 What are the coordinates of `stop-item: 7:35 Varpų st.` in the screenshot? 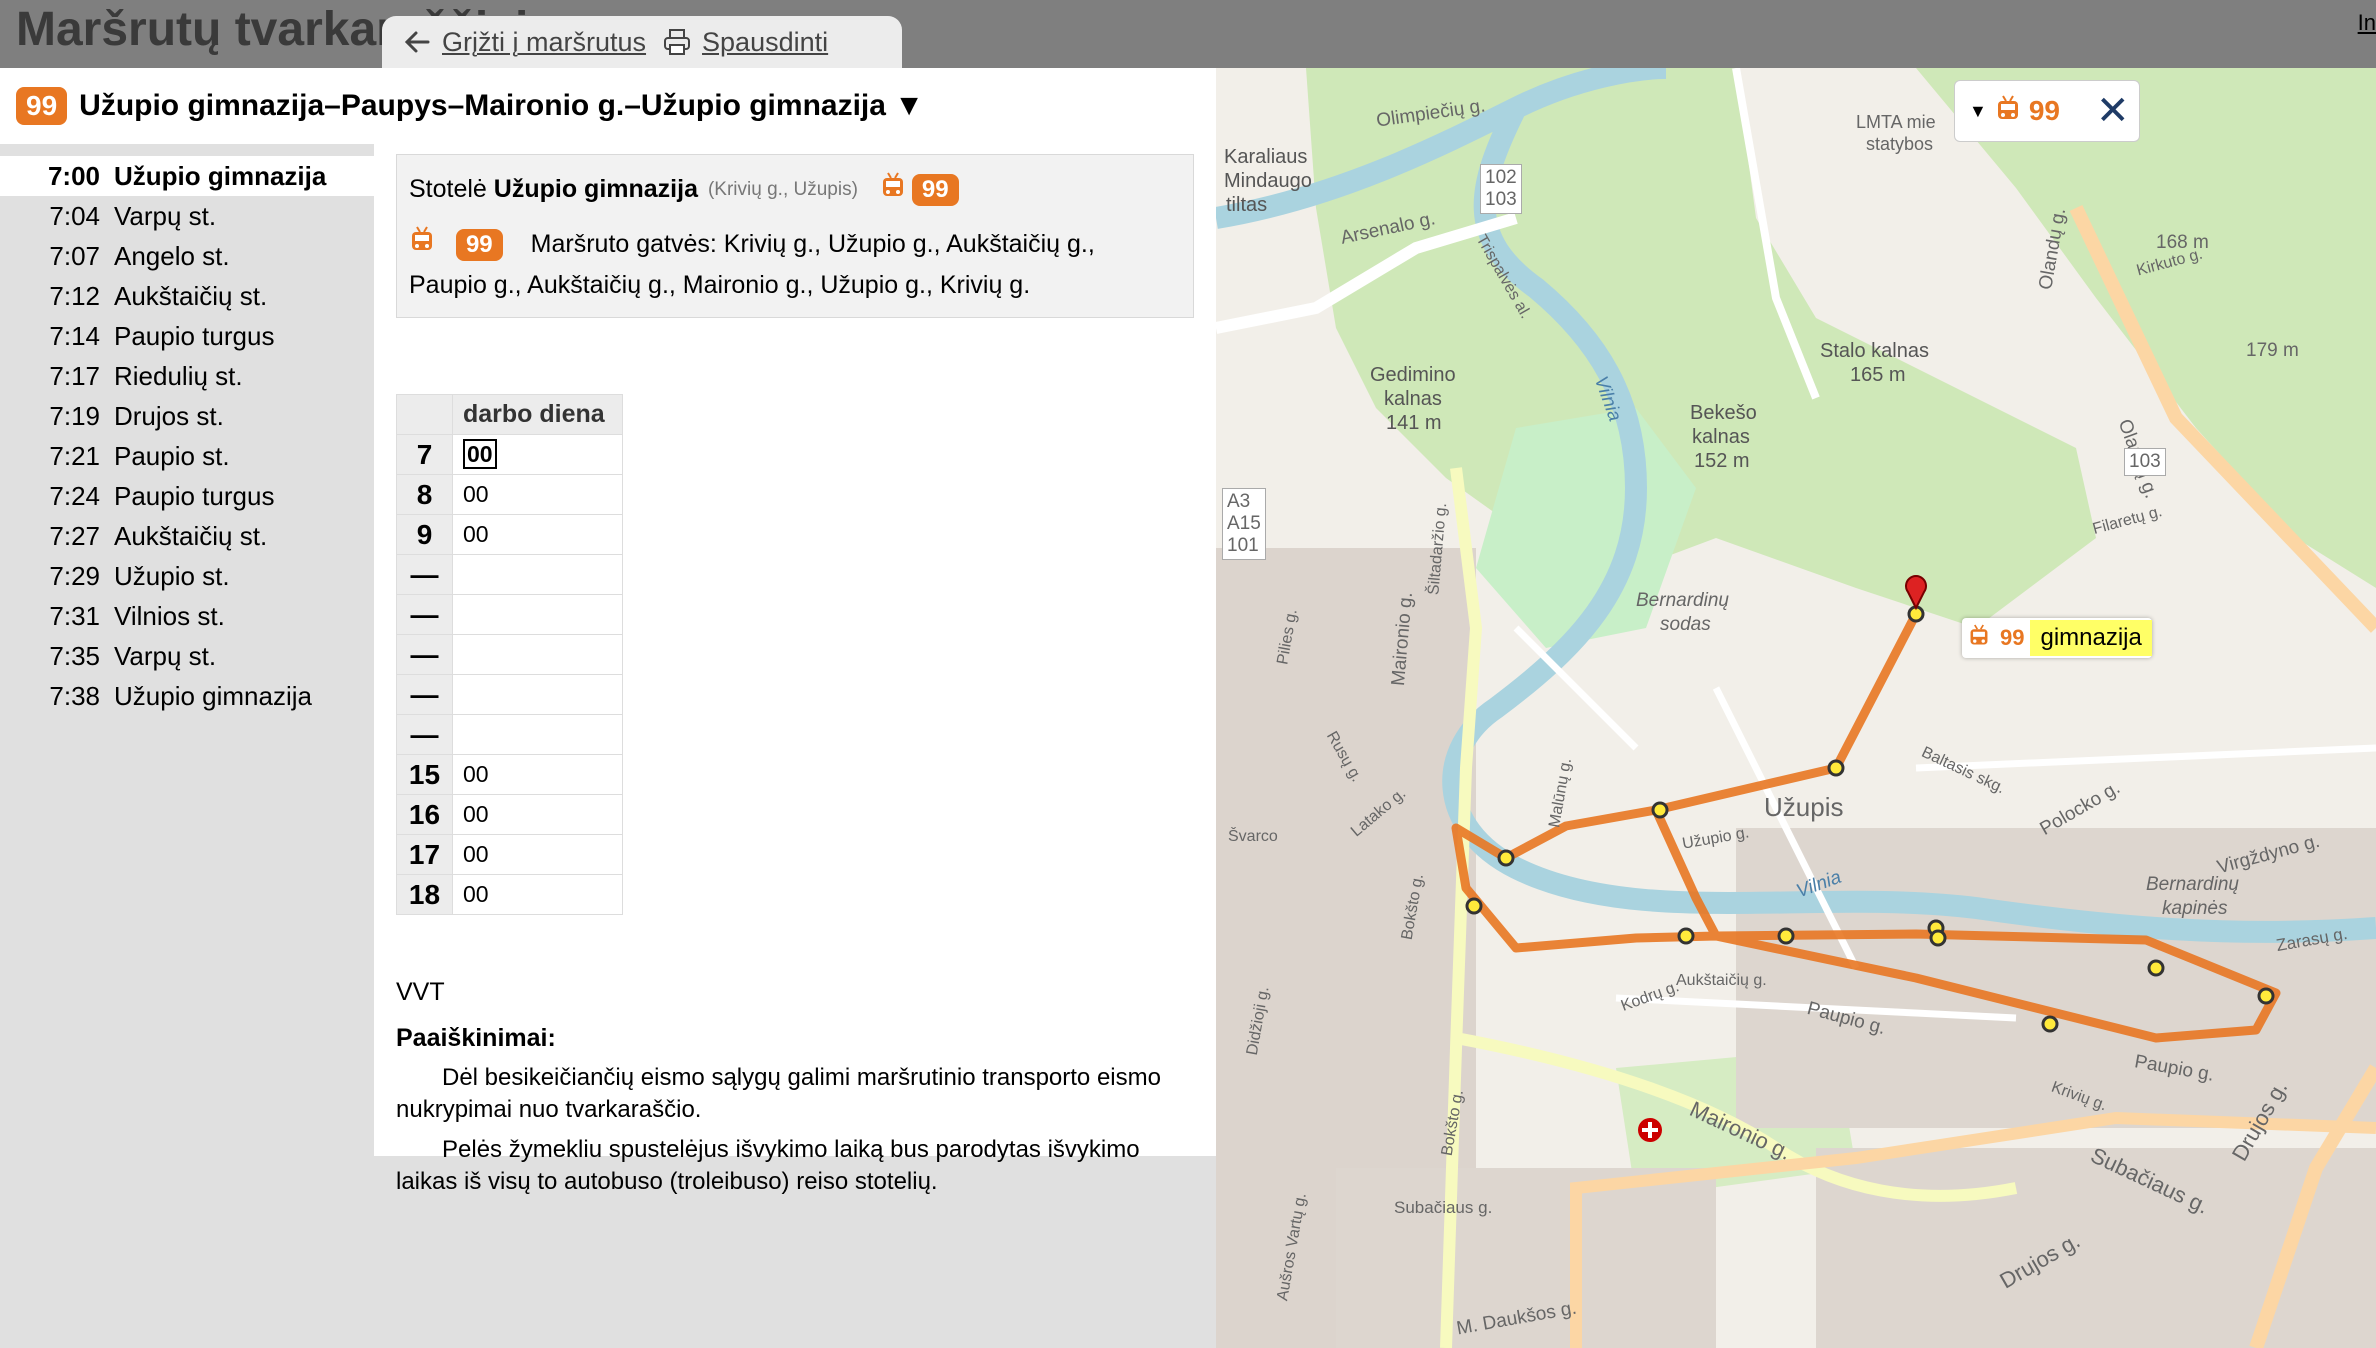 It's located at (187, 656).